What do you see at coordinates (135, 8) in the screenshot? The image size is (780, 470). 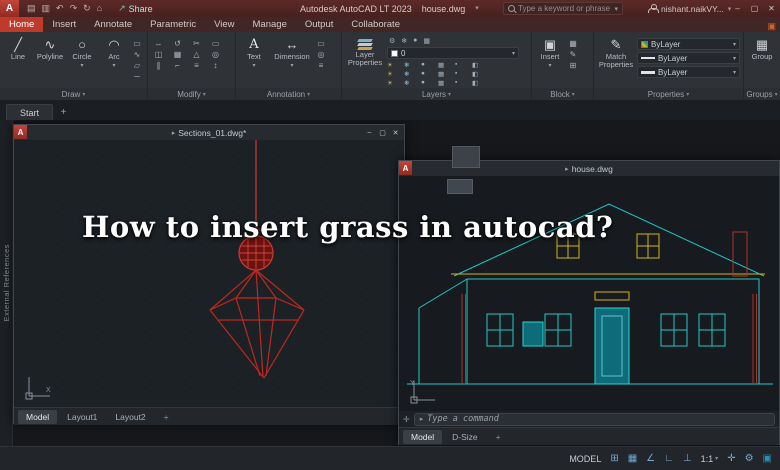 I see `share-button: ↗ Share` at bounding box center [135, 8].